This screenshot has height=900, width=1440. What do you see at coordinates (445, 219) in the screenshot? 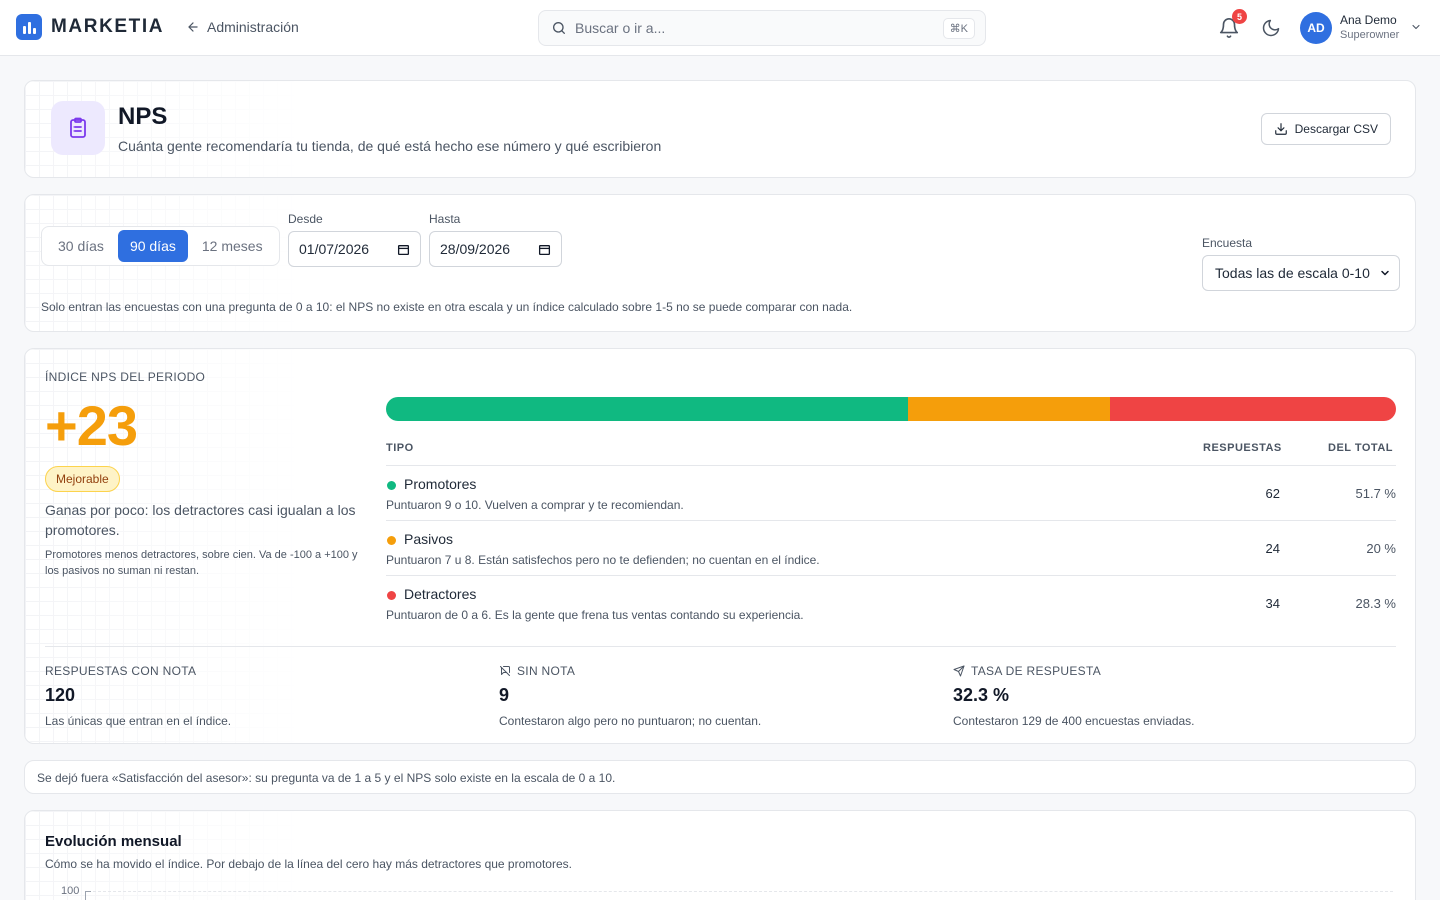
I see `to-date-label: Hasta` at bounding box center [445, 219].